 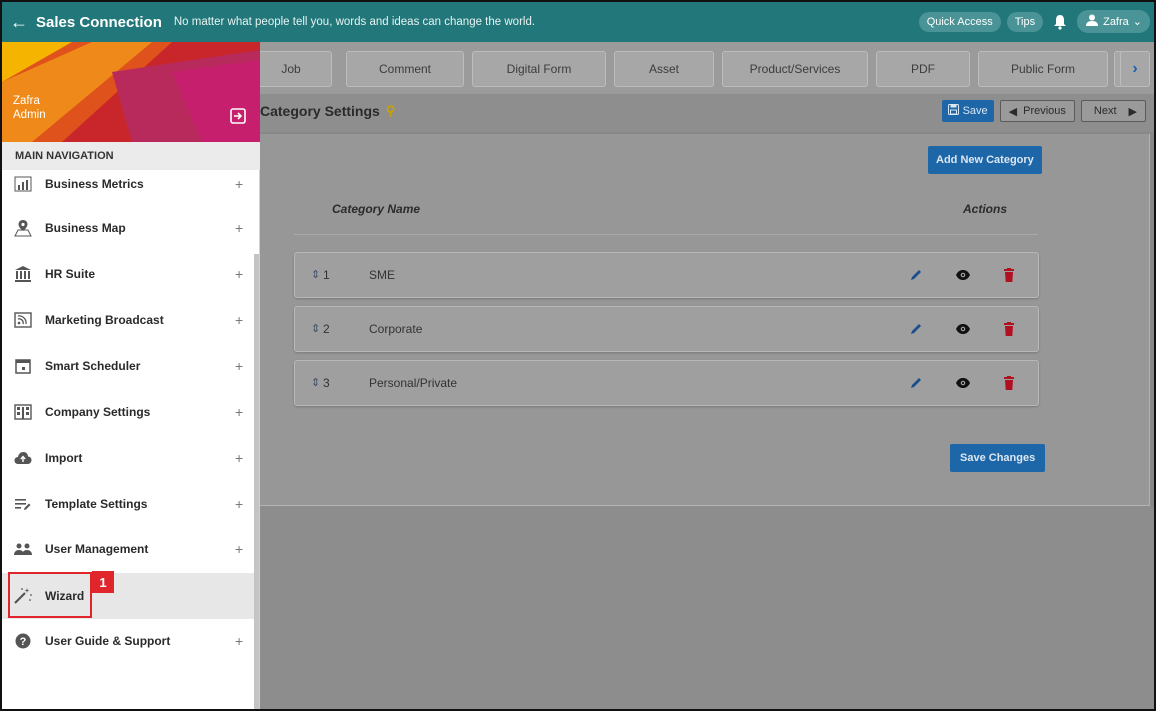 What do you see at coordinates (666, 275) in the screenshot?
I see `category-row: ⇕ 1 SME` at bounding box center [666, 275].